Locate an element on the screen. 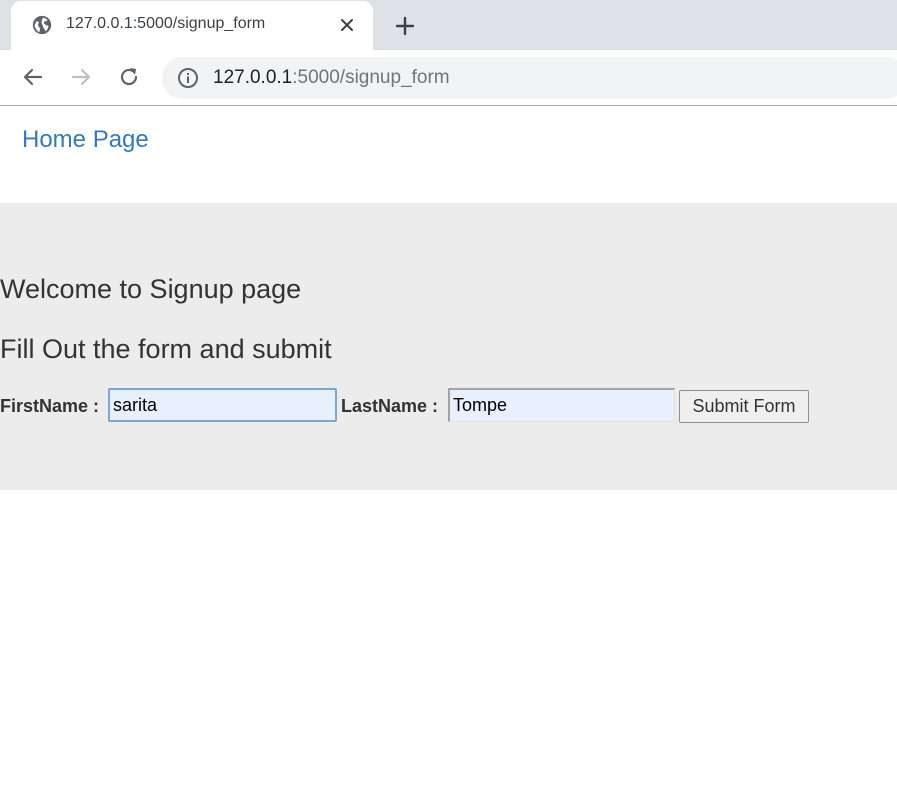  plus-icon is located at coordinates (405, 26).